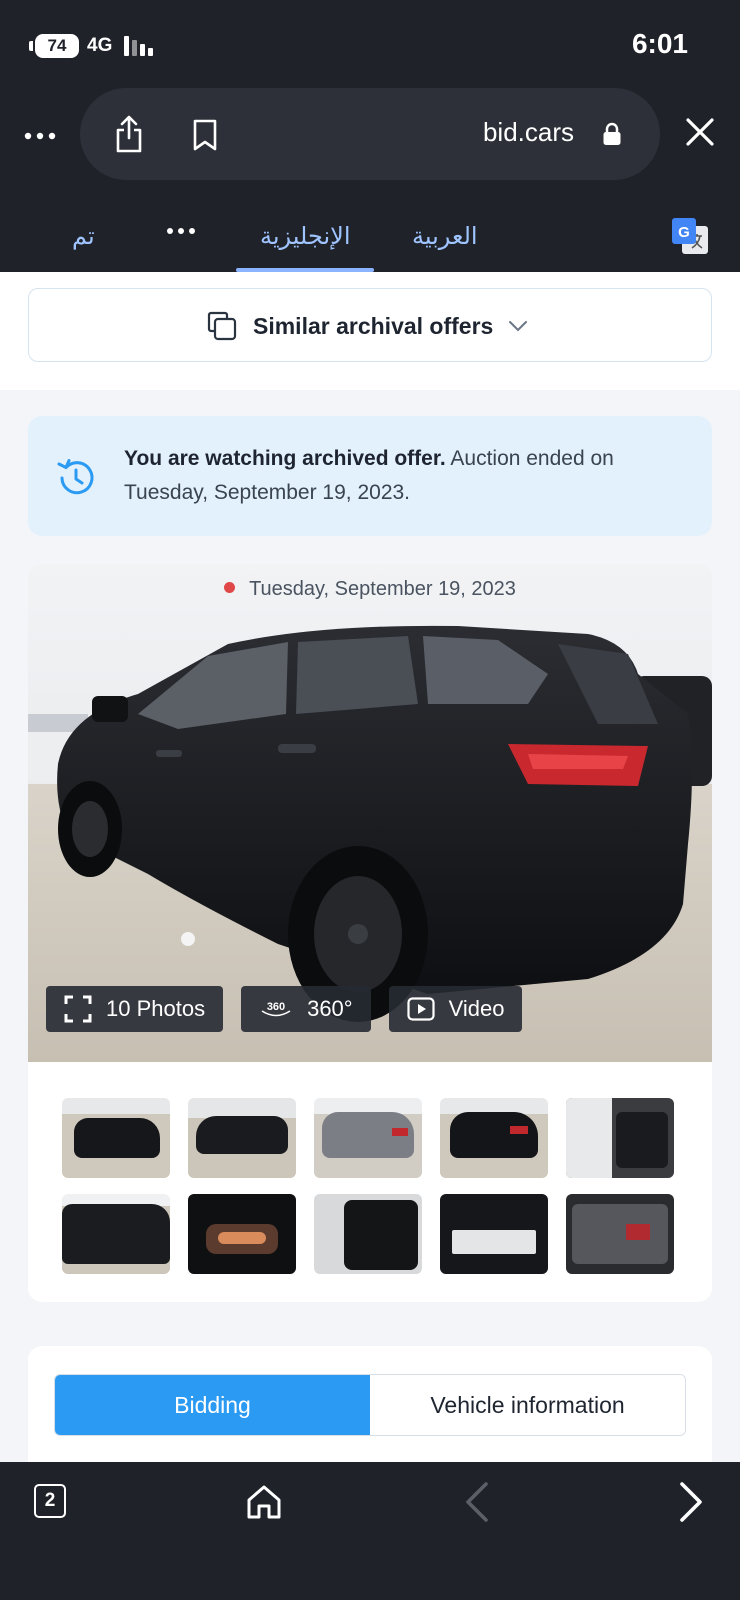 The image size is (740, 1600). Describe the element at coordinates (659, 43) in the screenshot. I see `clock: 6:01` at that location.